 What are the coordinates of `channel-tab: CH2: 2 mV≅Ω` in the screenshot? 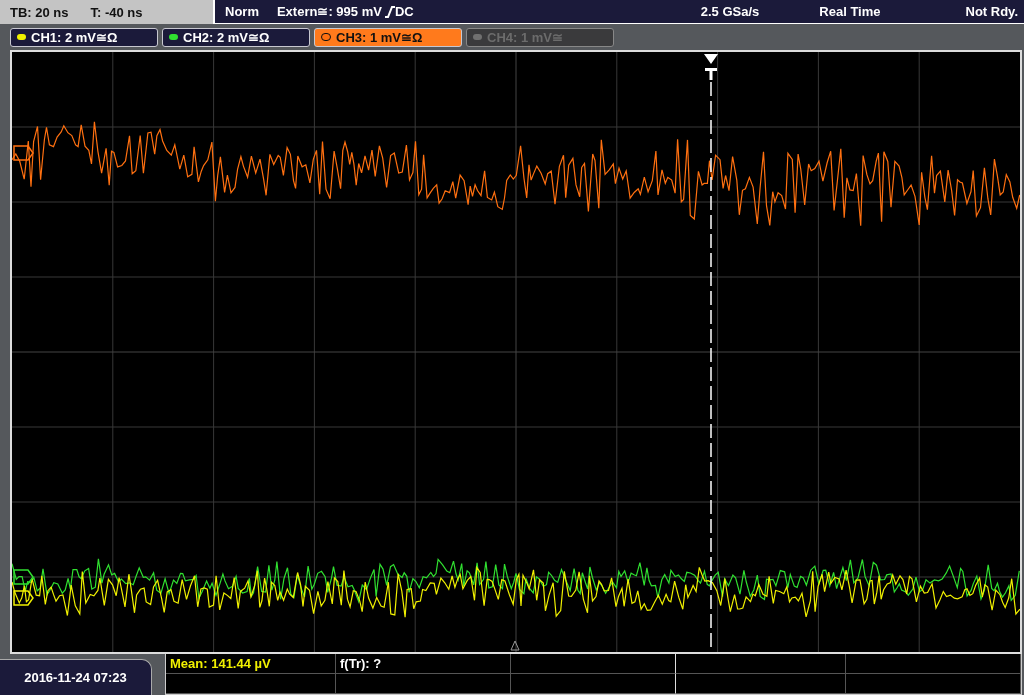 It's located at (236, 37).